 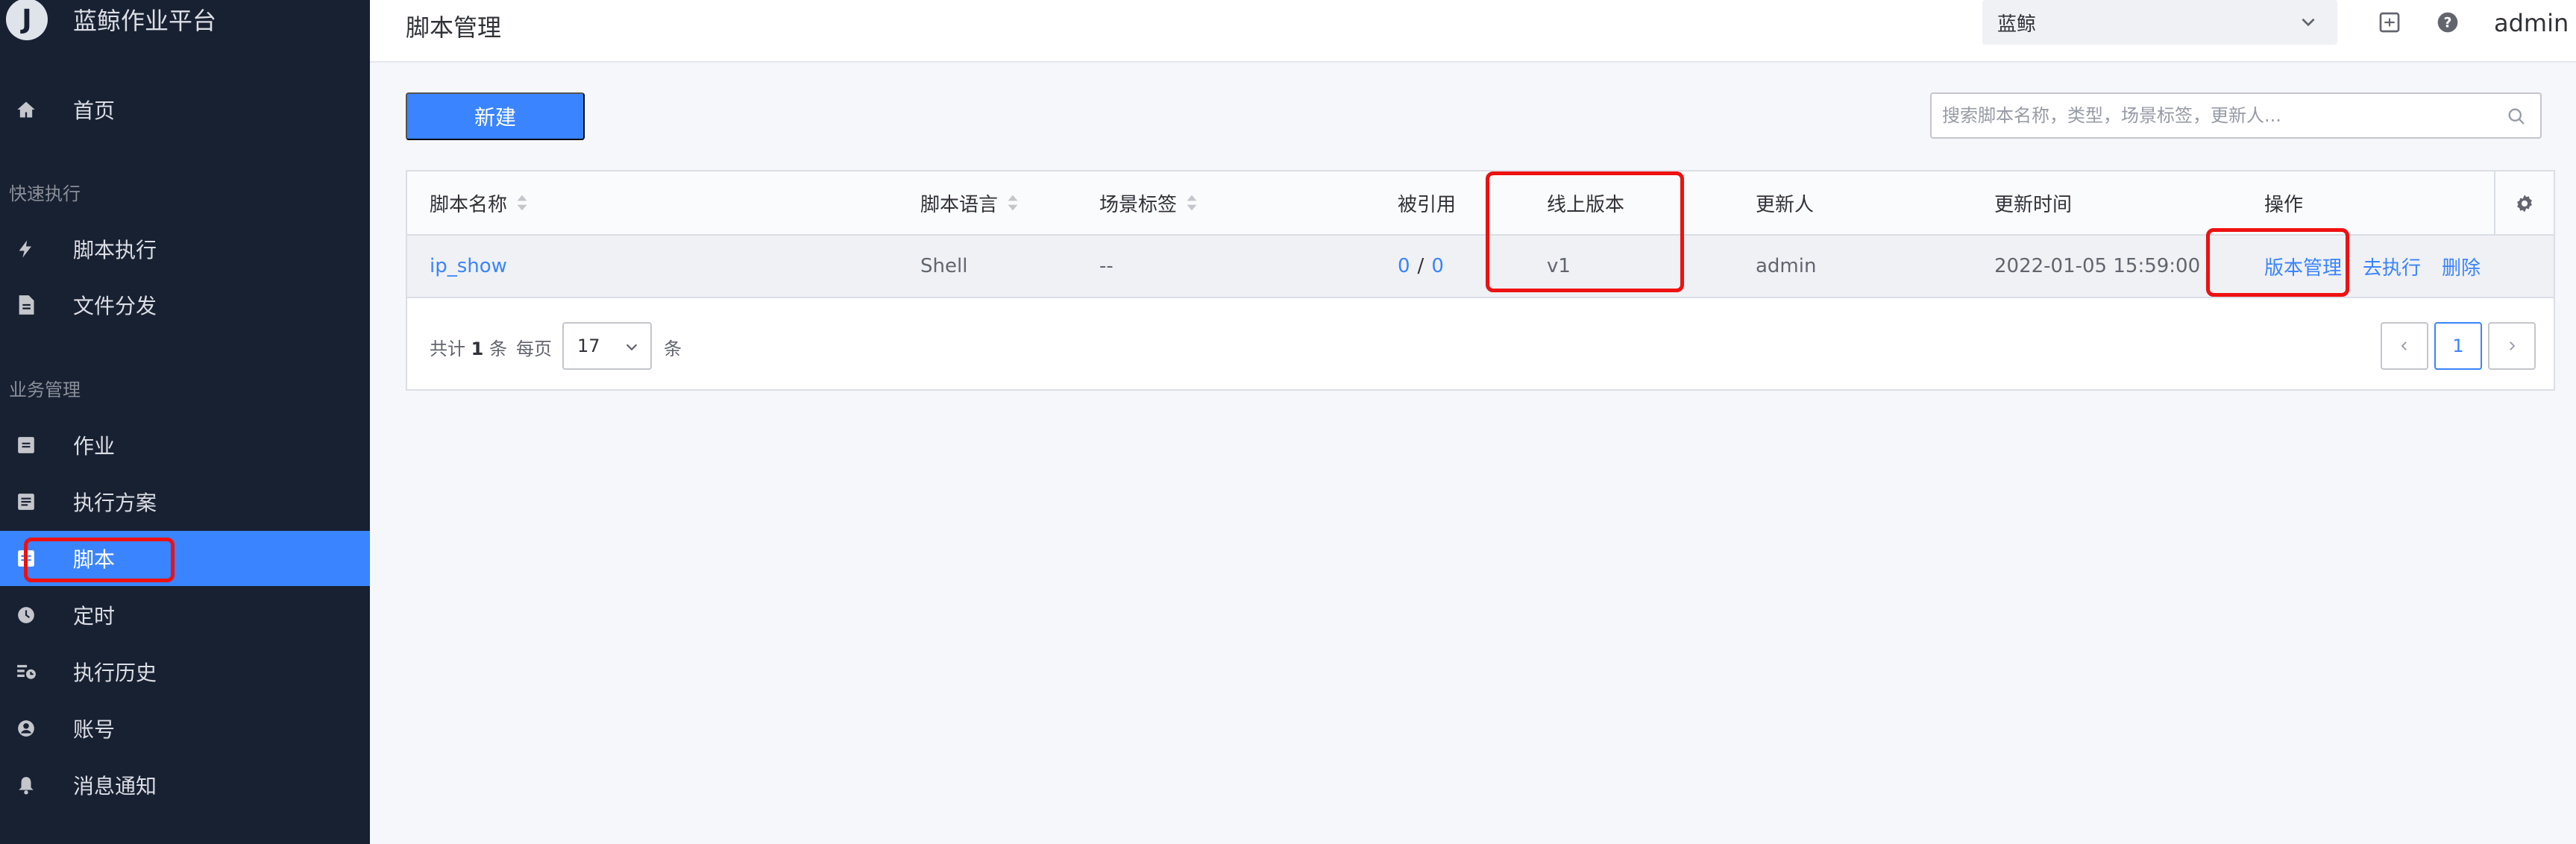 I want to click on table-settings-button, so click(x=2524, y=203).